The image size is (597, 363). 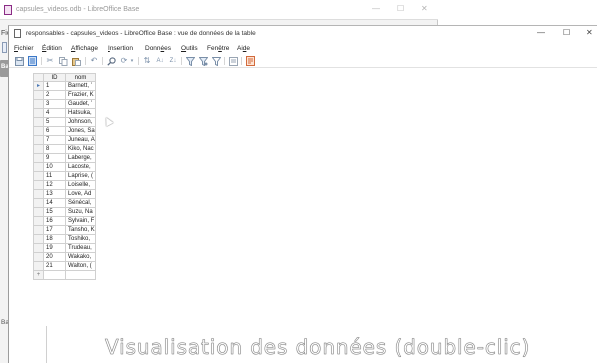 What do you see at coordinates (55, 275) in the screenshot?
I see `new-cell-id` at bounding box center [55, 275].